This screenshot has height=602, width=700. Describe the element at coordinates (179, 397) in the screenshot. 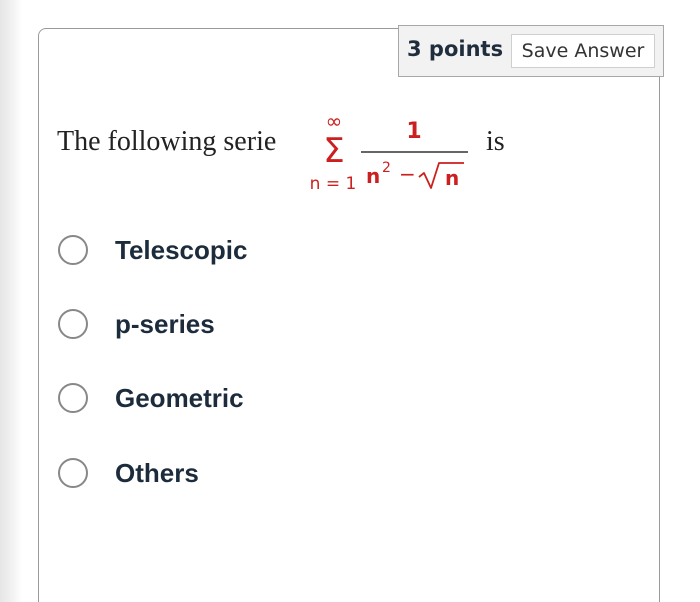

I see `option-label: Geometric` at that location.